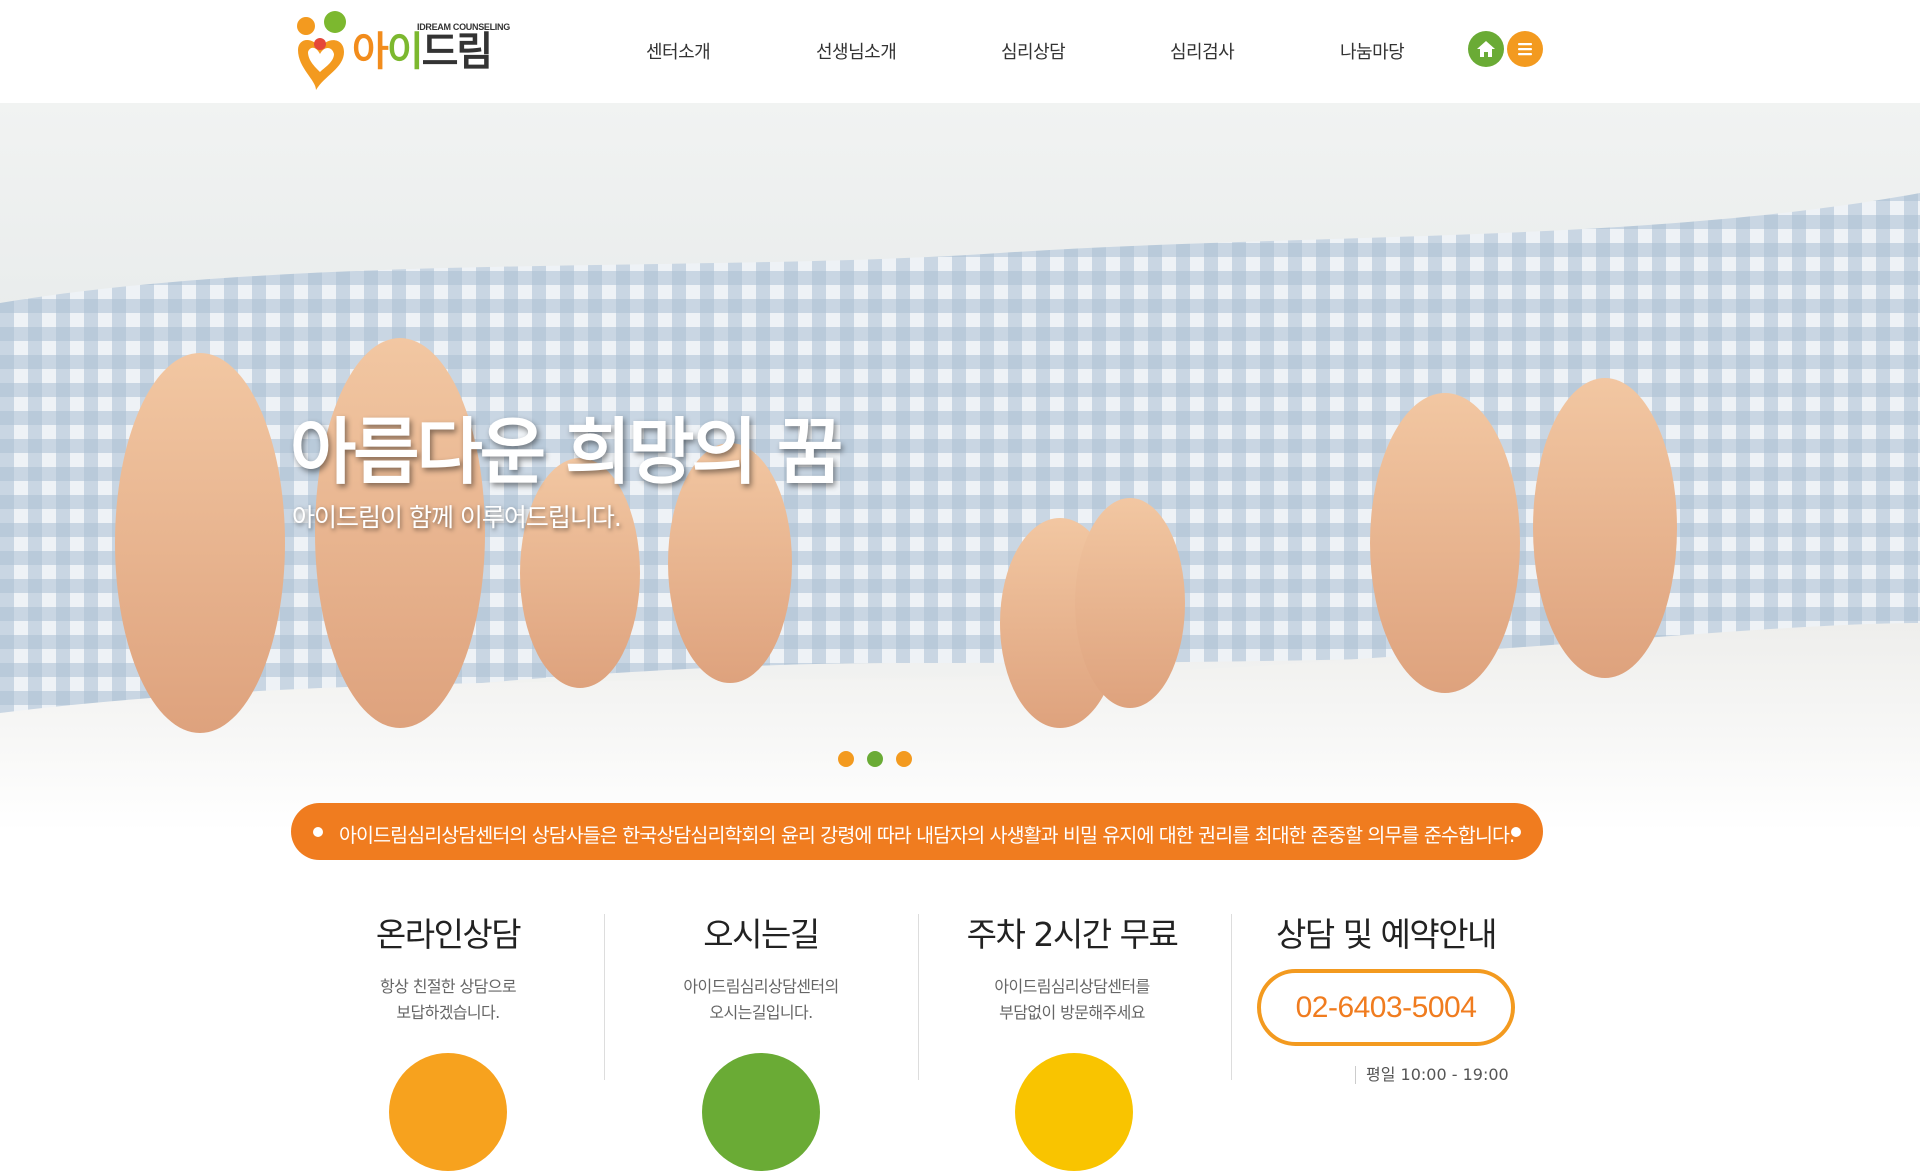  What do you see at coordinates (1432, 1075) in the screenshot?
I see `business-hours: 평일 10:00 - 19:00` at bounding box center [1432, 1075].